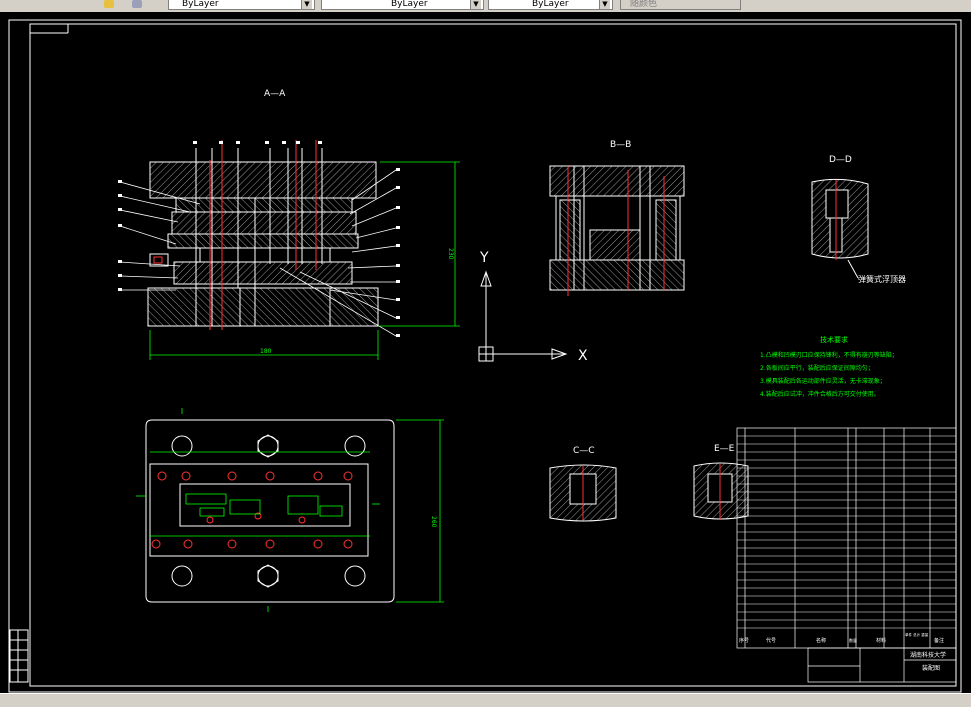 This screenshot has height=707, width=971. Describe the element at coordinates (823, 381) in the screenshot. I see `tech-item-3: 3.模具装配后各运动部件应灵活，无卡滞现象；` at that location.